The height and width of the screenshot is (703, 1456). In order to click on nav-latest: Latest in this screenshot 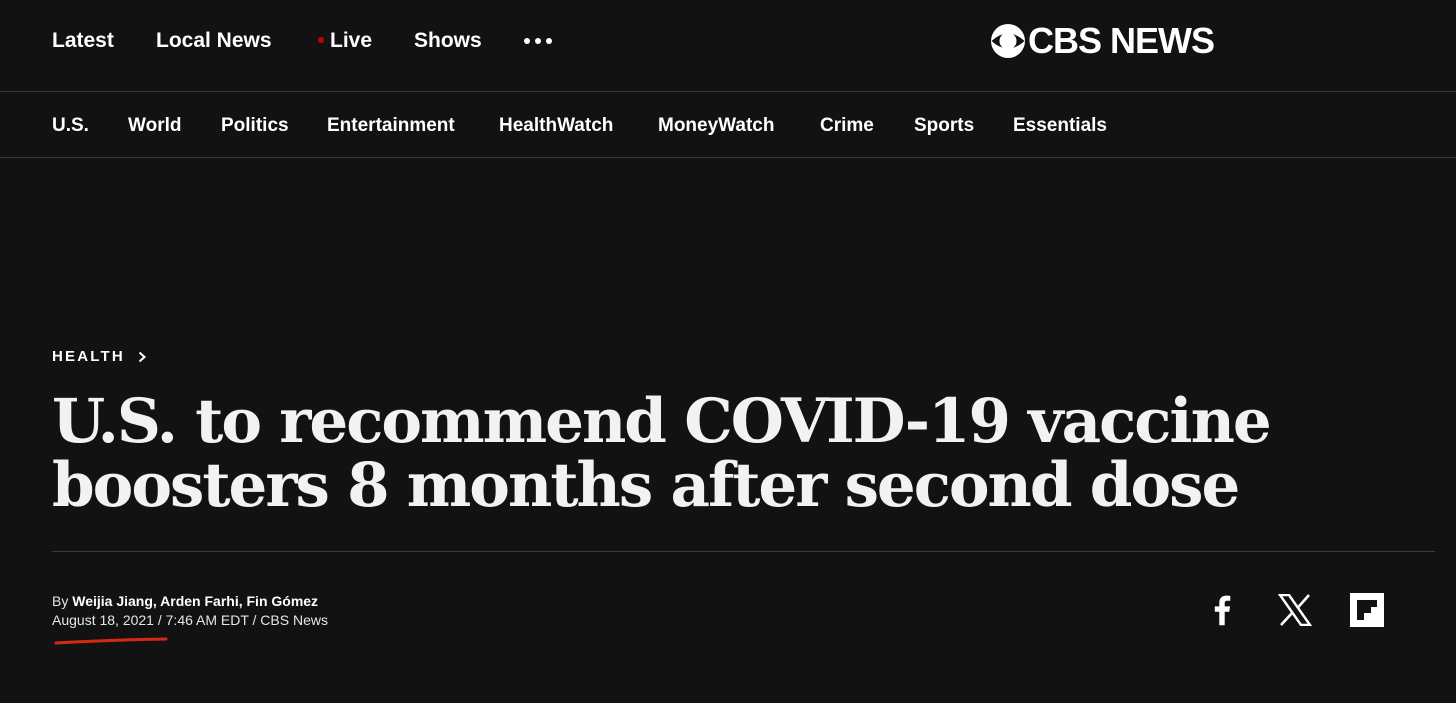, I will do `click(83, 41)`.